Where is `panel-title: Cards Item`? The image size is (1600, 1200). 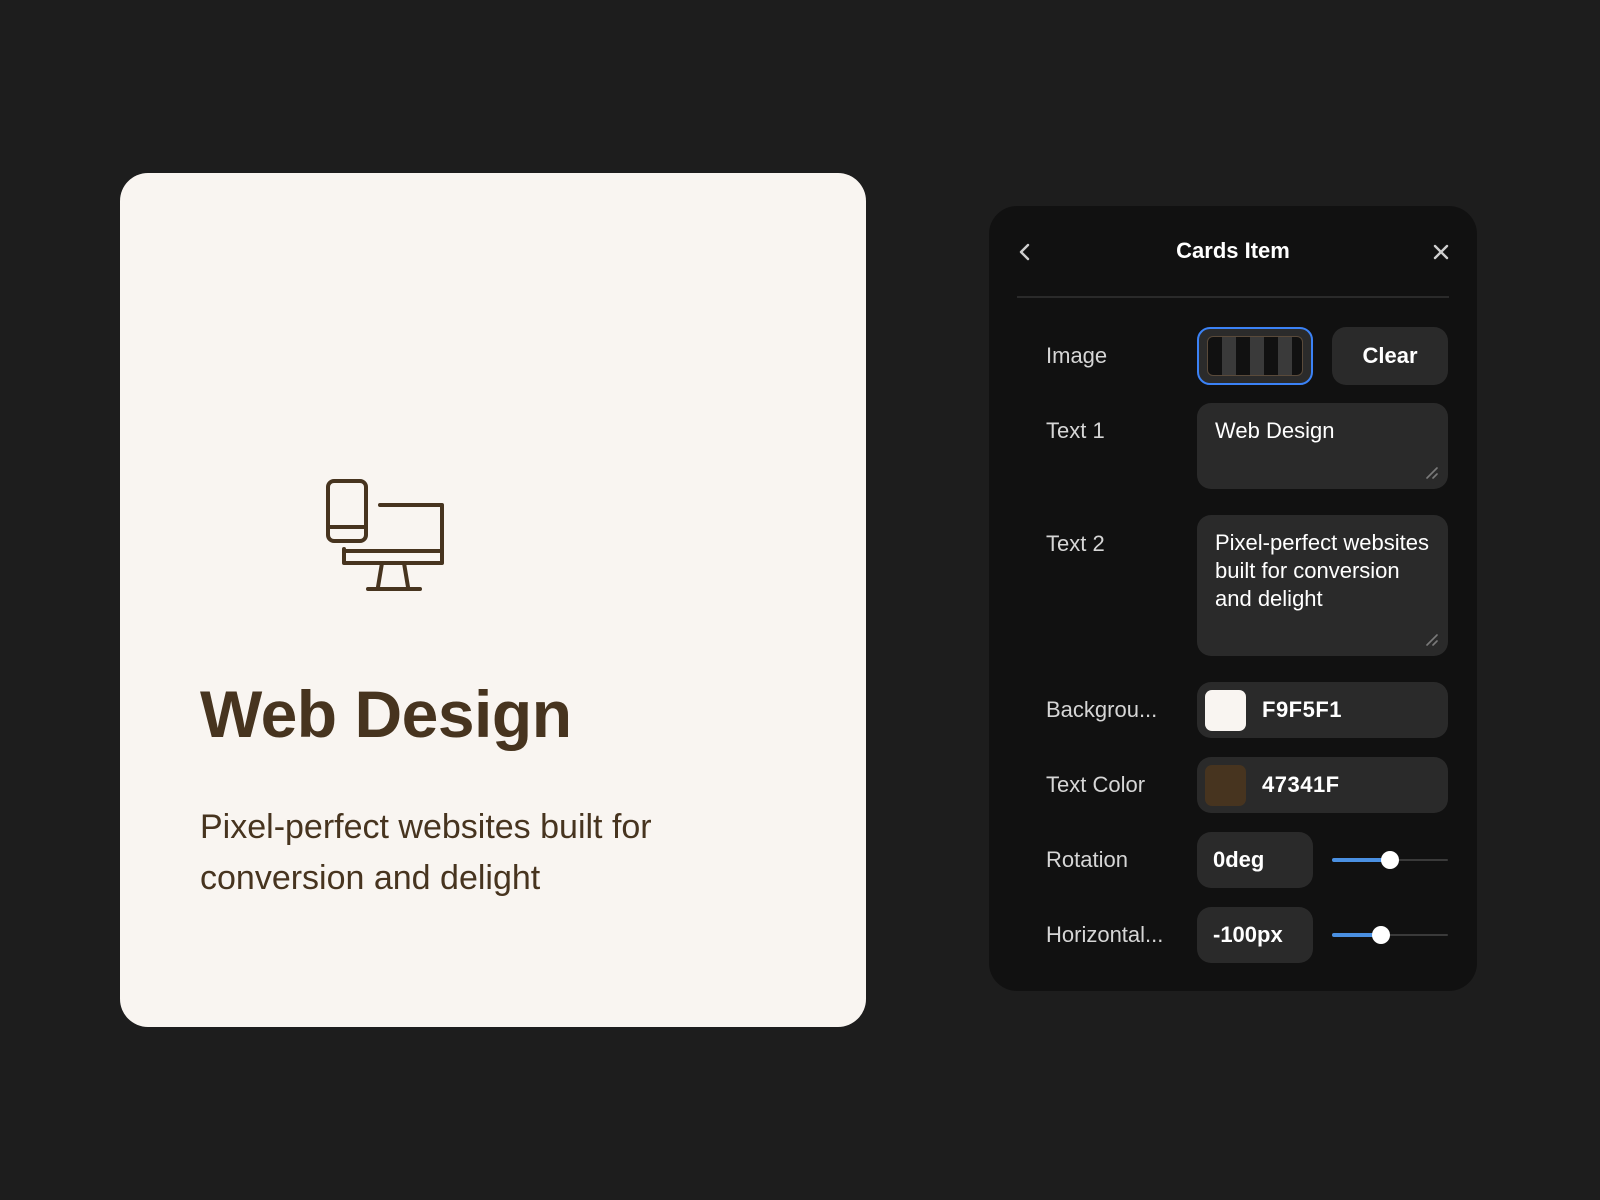
panel-title: Cards Item is located at coordinates (1233, 250).